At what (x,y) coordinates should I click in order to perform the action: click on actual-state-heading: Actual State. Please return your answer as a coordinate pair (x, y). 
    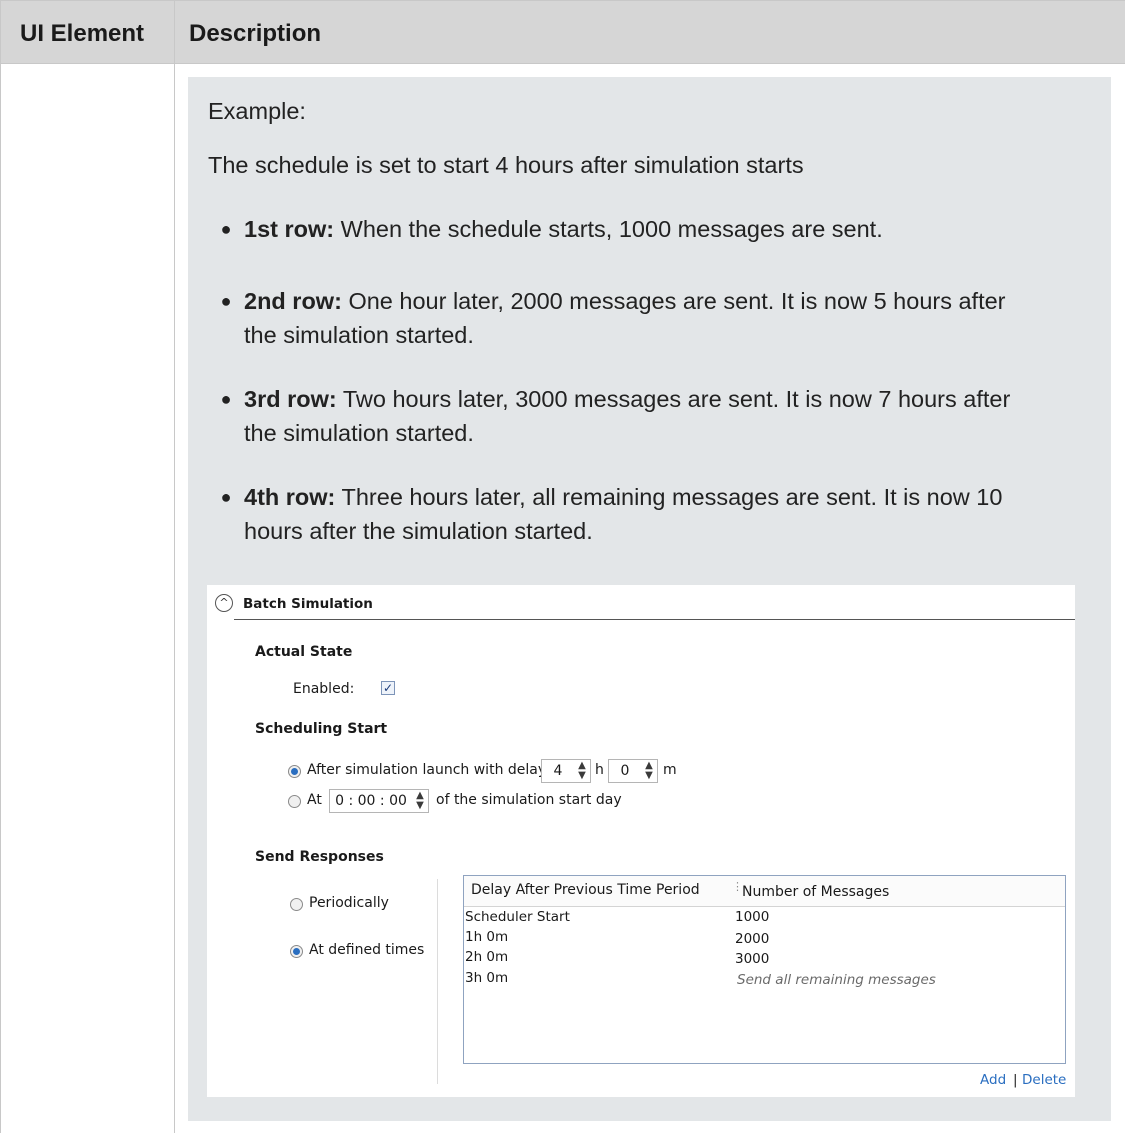
    Looking at the image, I should click on (304, 652).